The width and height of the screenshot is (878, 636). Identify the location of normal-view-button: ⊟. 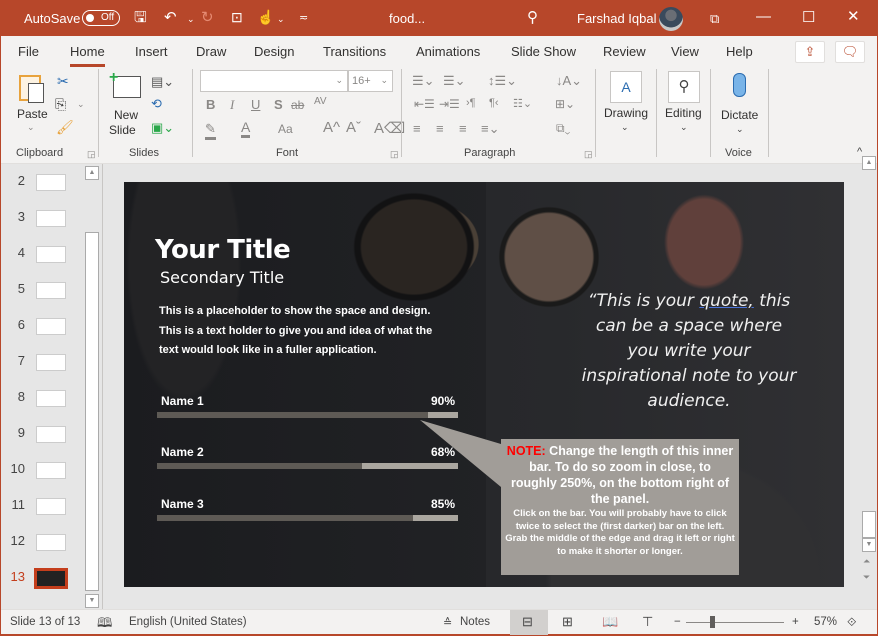
(529, 622).